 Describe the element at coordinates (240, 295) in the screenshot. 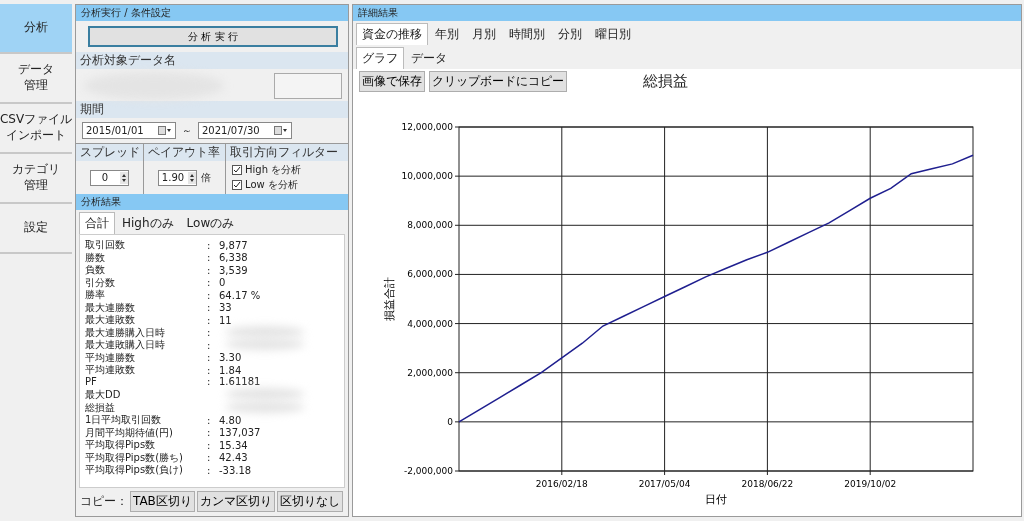

I see `stat-value: 64.17 %` at that location.